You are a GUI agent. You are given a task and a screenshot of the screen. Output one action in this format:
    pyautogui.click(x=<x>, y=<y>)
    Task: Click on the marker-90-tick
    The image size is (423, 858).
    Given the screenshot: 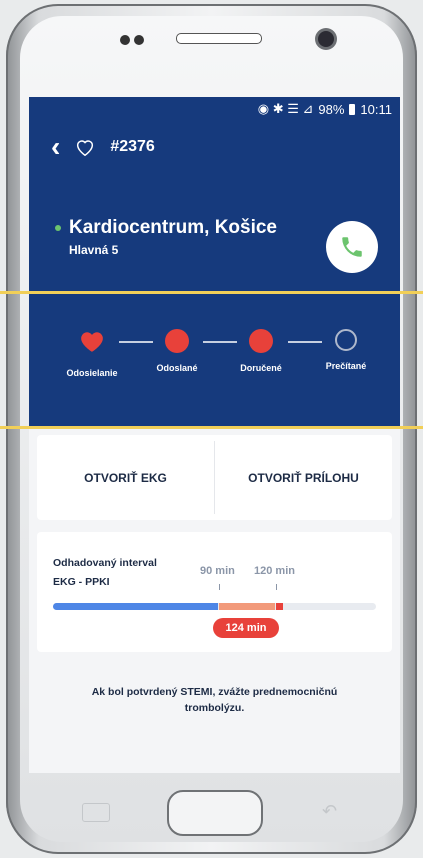 What is the action you would take?
    pyautogui.click(x=219, y=587)
    